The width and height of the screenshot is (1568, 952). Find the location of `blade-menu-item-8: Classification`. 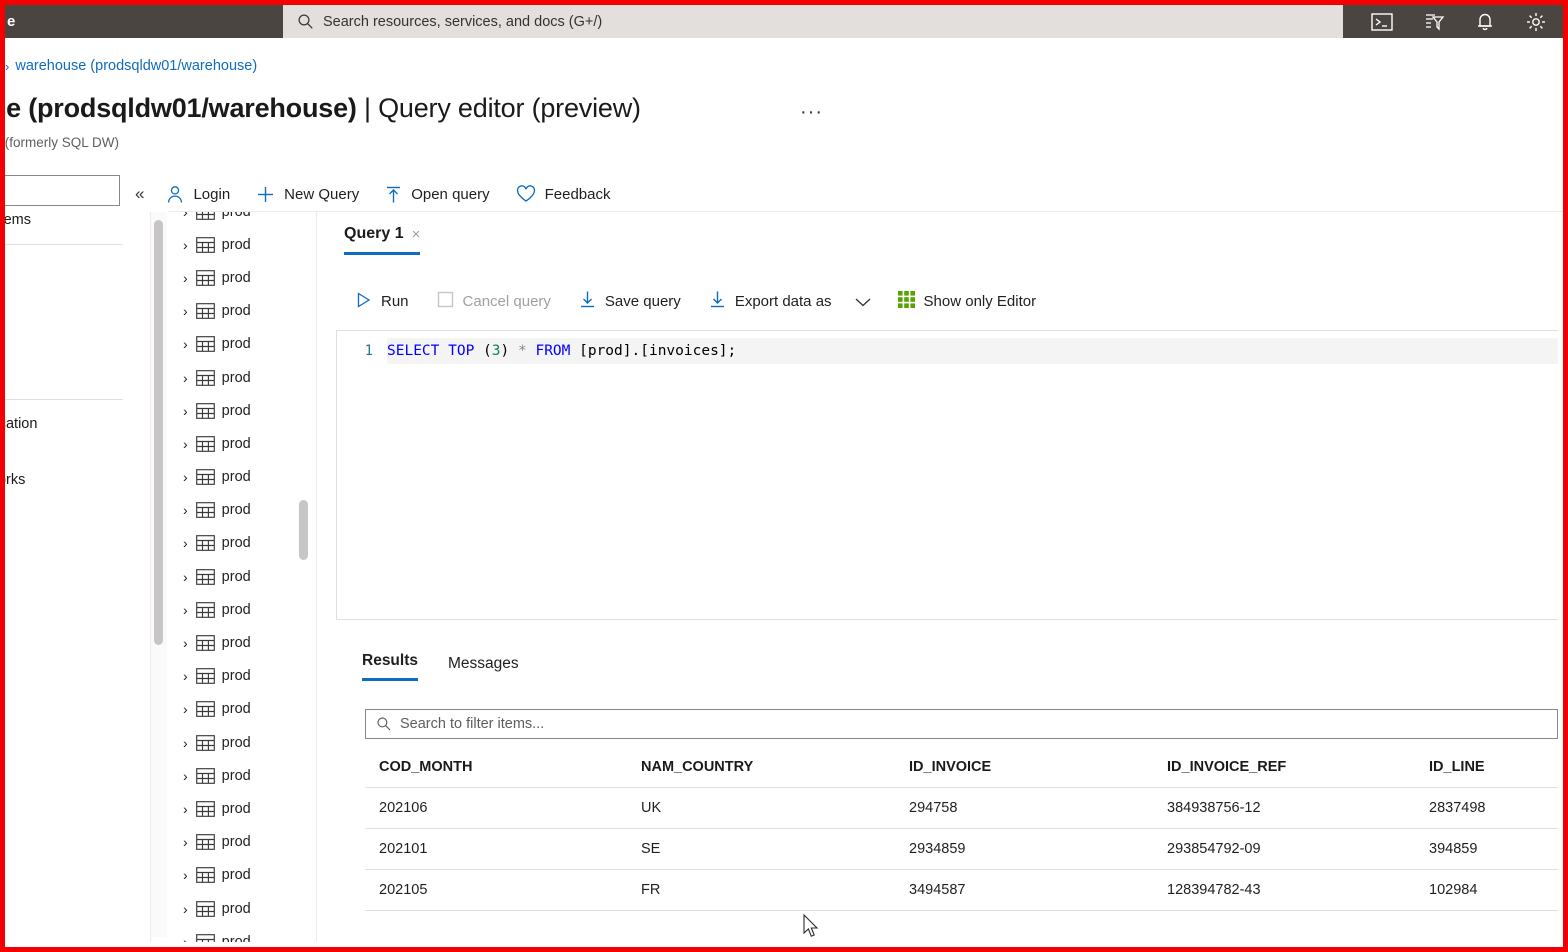

blade-menu-item-8: Classification is located at coordinates (65, 424).